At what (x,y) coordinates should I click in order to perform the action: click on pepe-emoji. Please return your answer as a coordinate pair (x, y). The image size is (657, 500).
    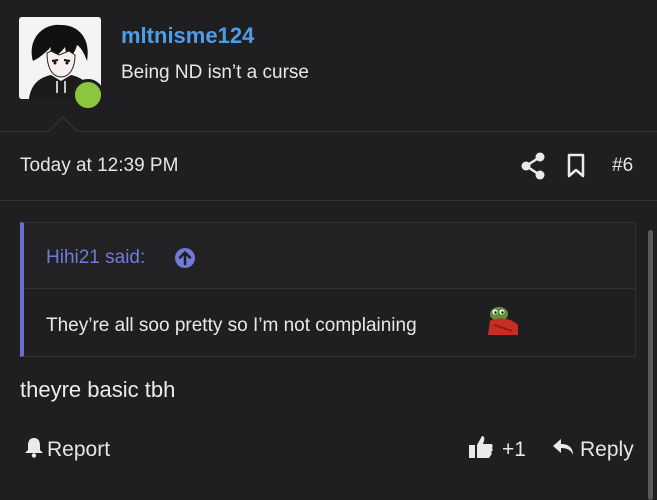
    Looking at the image, I should click on (503, 320).